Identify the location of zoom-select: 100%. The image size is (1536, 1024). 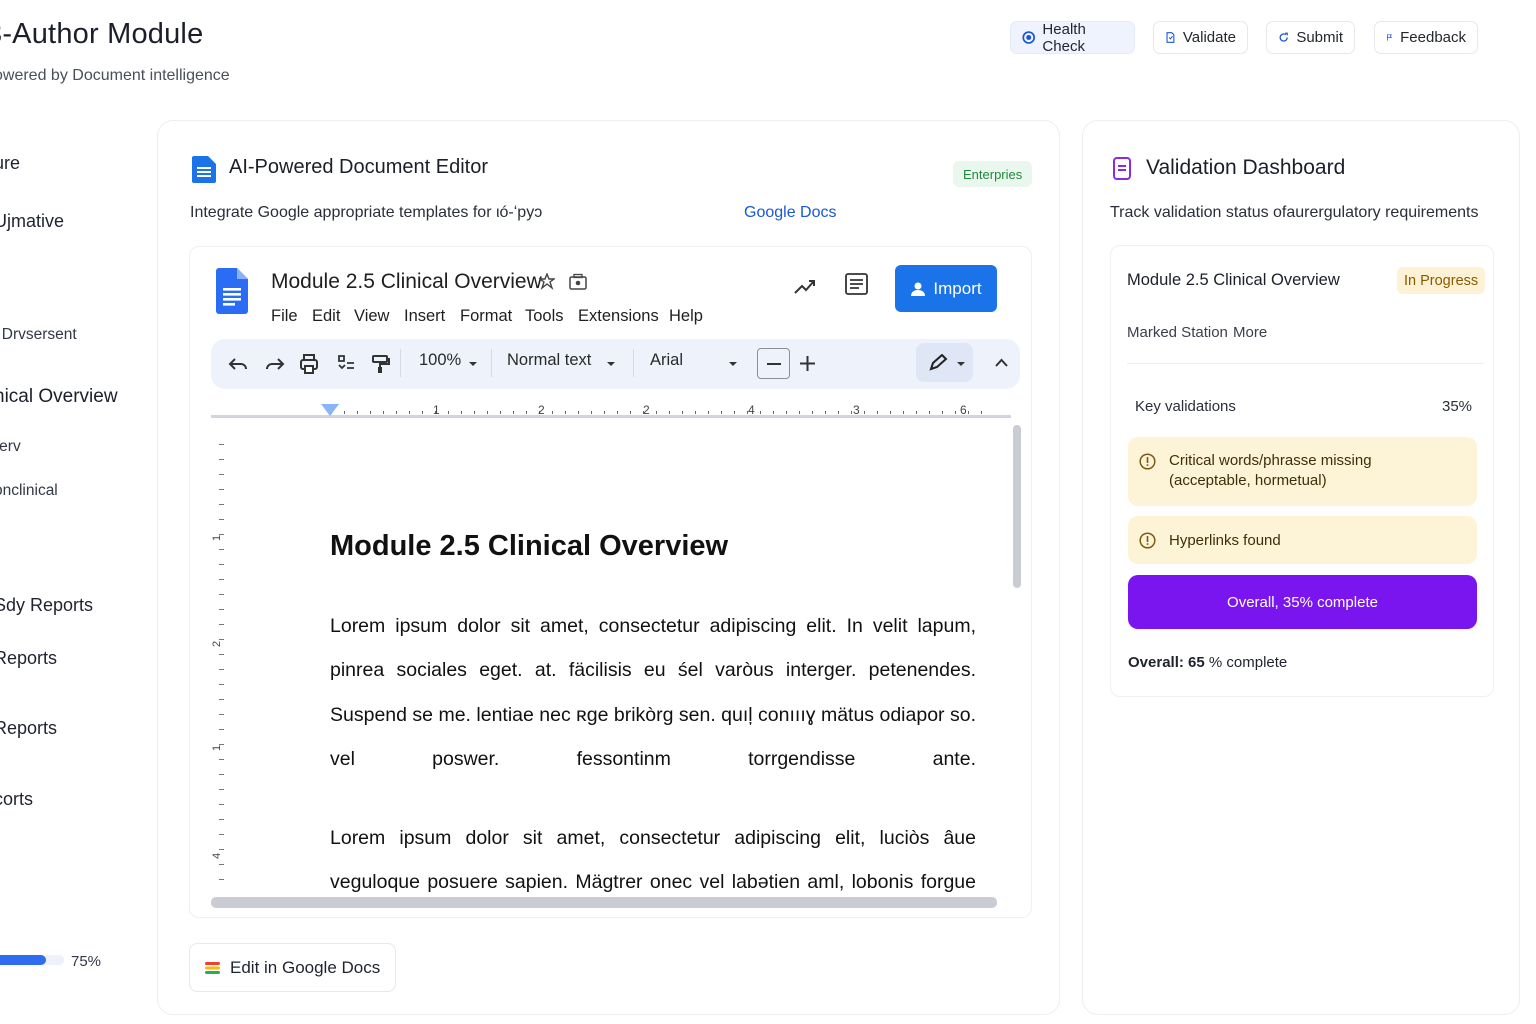
(440, 360).